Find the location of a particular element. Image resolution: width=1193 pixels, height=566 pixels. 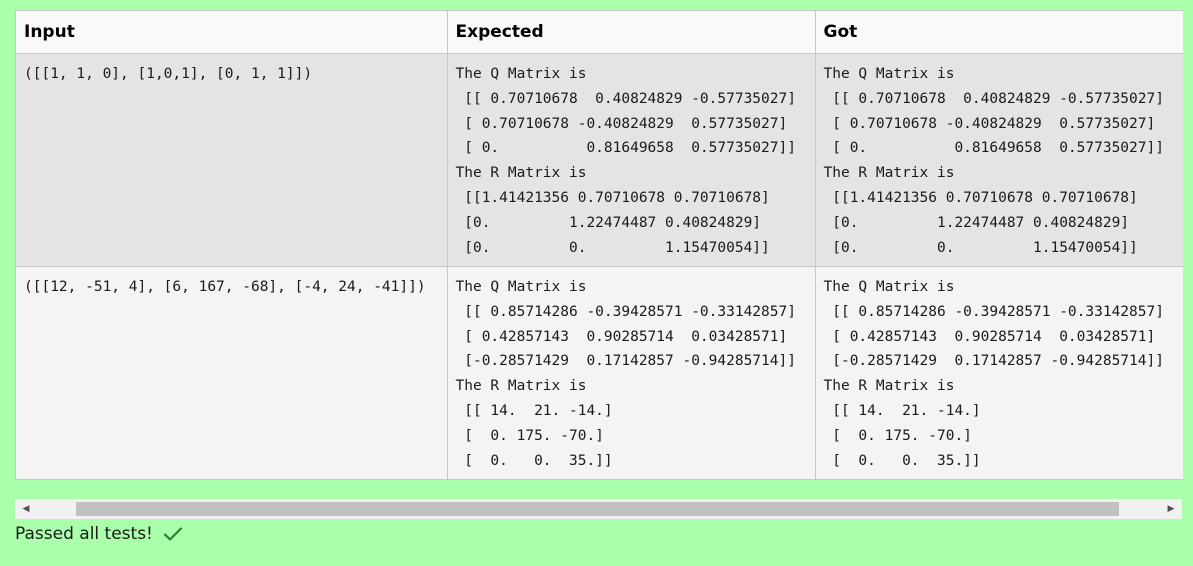

table-header-row: Input Expected Got is located at coordinates (599, 32).